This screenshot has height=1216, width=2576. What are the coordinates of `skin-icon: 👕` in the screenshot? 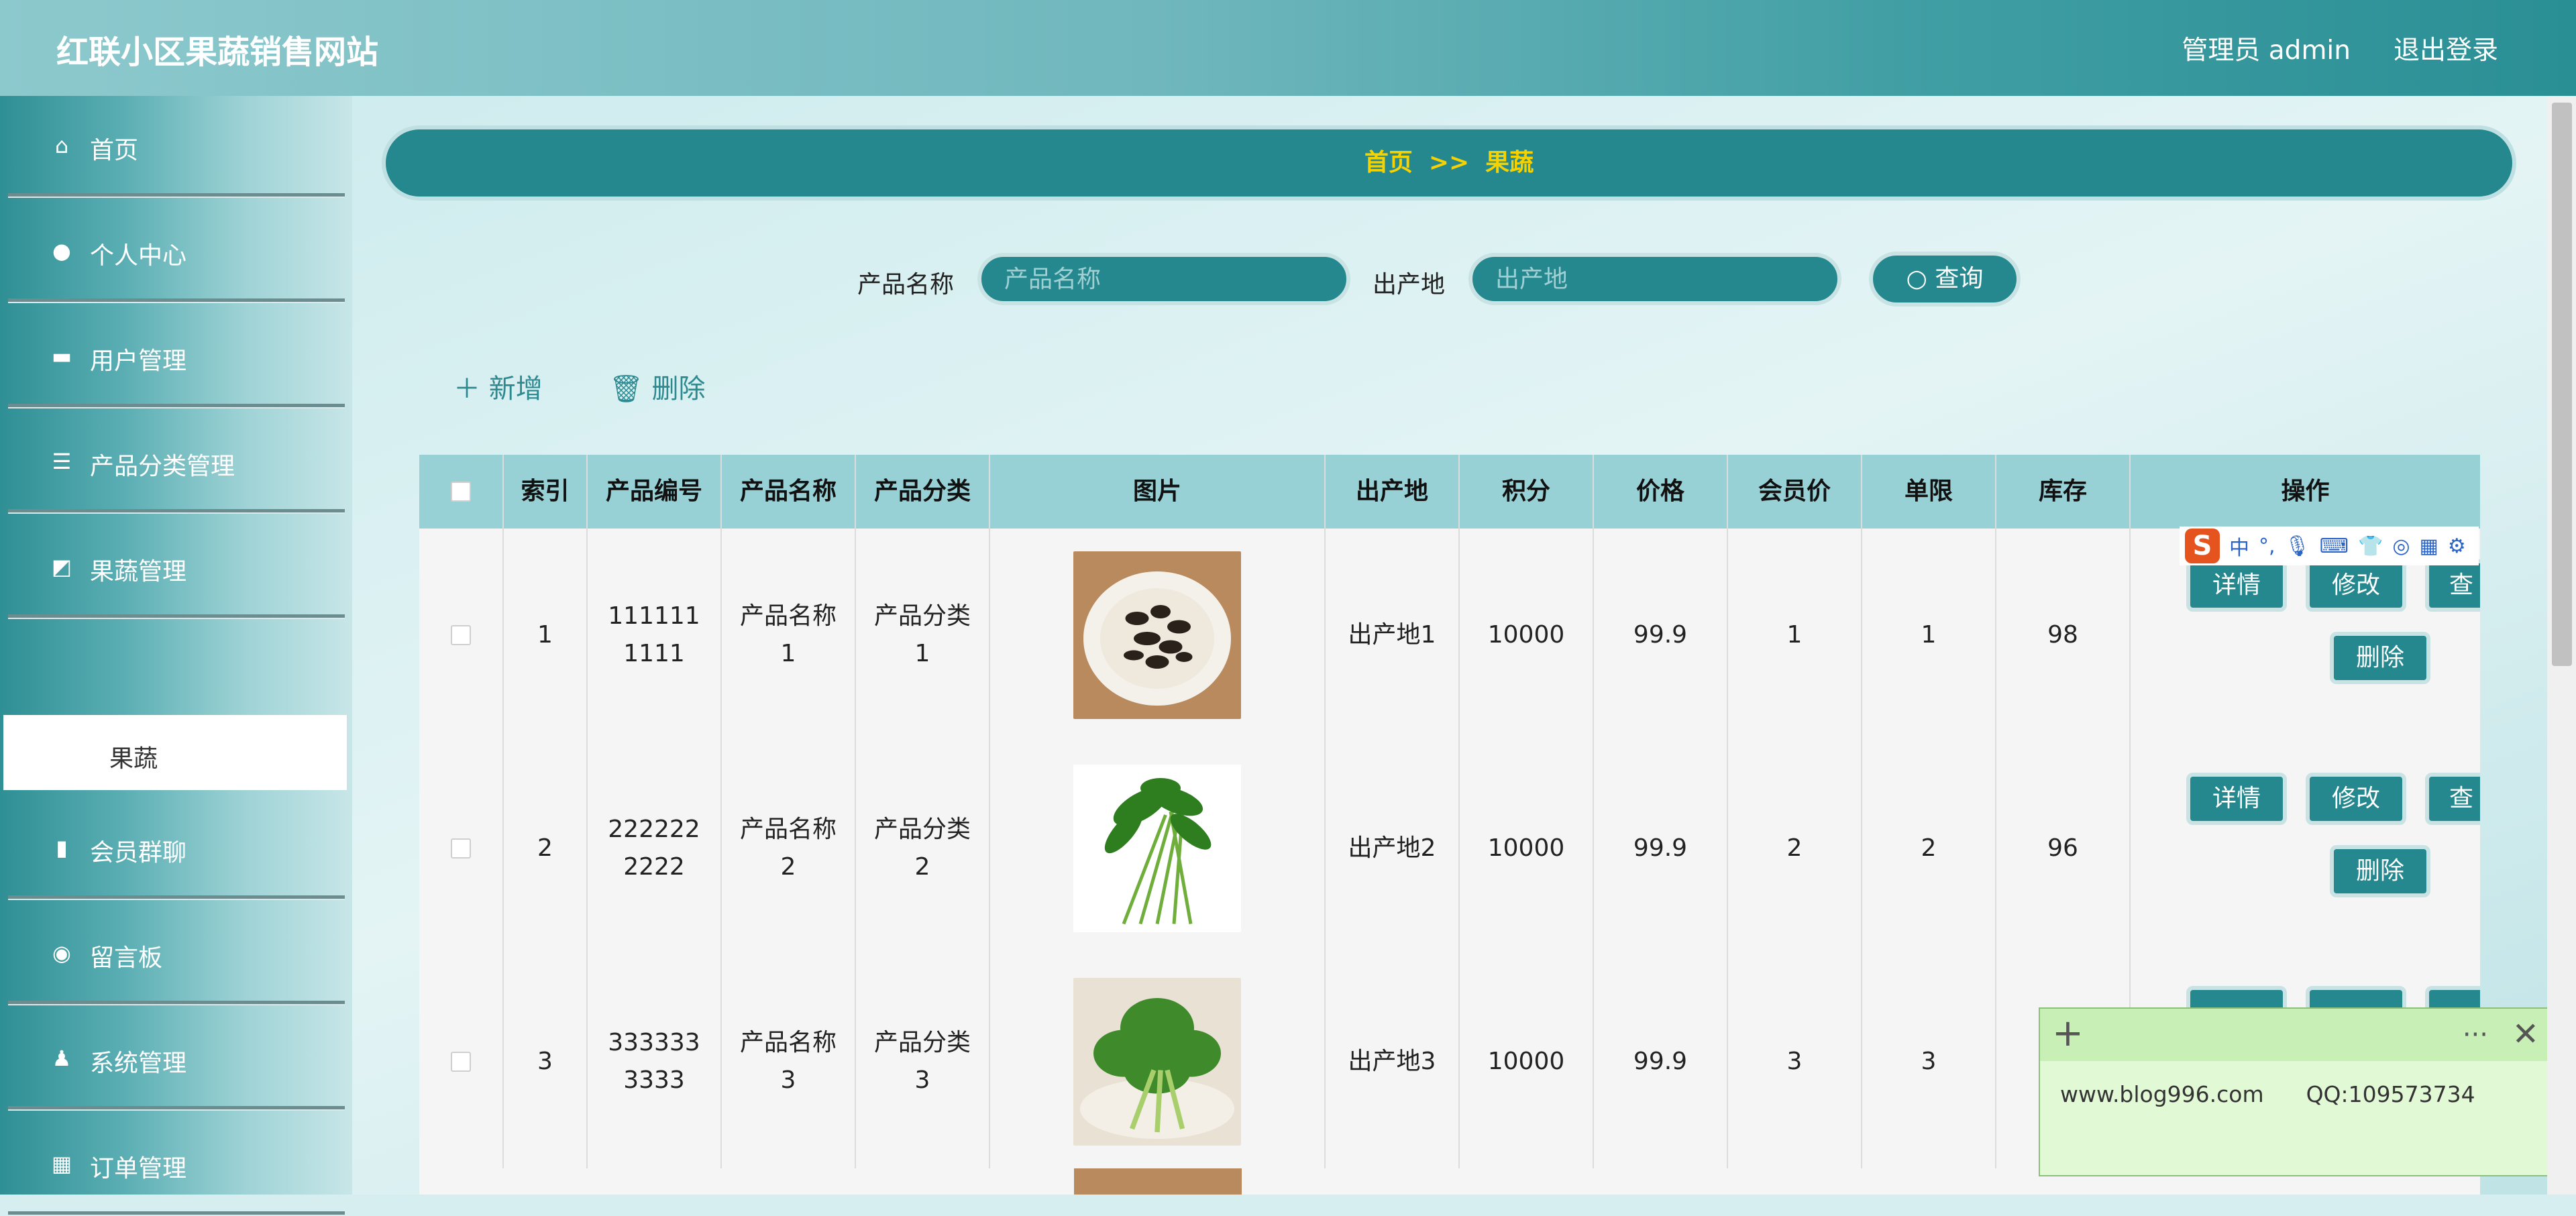 It's located at (2370, 546).